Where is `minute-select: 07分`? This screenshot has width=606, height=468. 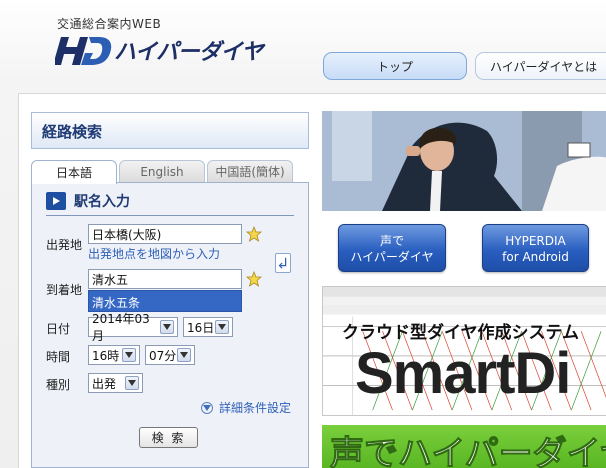
minute-select: 07分 is located at coordinates (170, 355).